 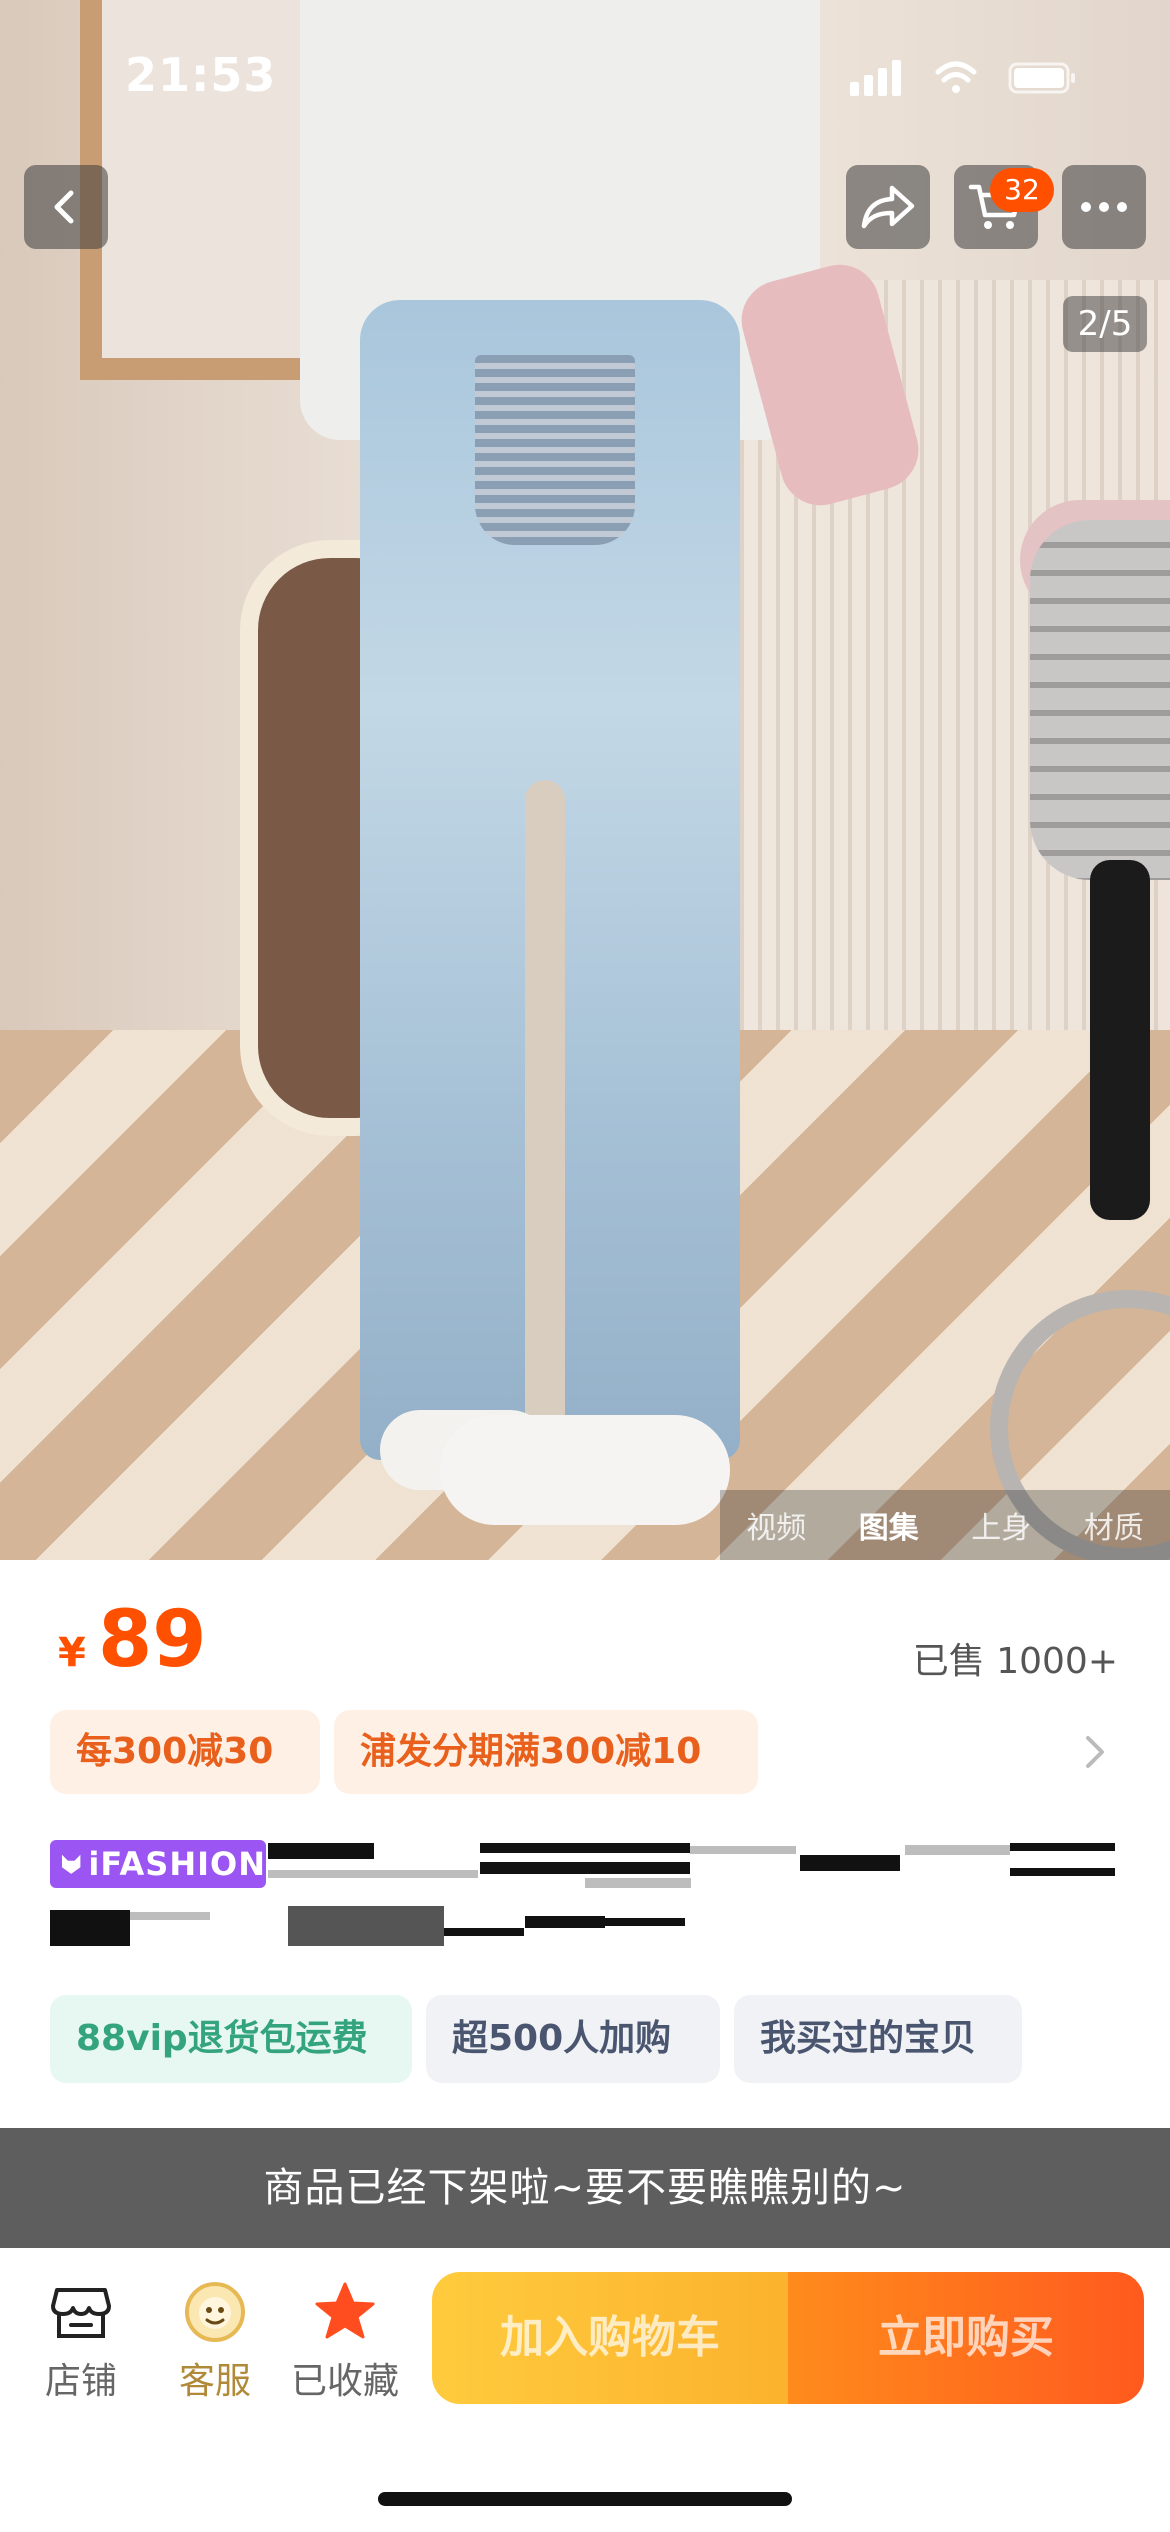 What do you see at coordinates (610, 2338) in the screenshot?
I see `add-to-cart-button: 加入购物车` at bounding box center [610, 2338].